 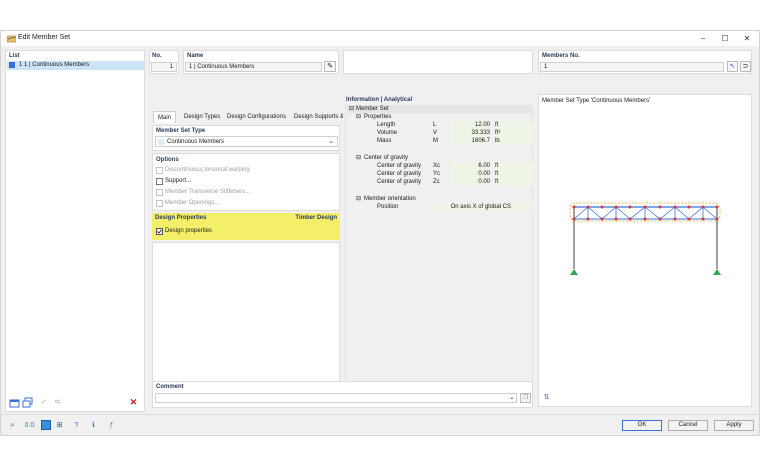 What do you see at coordinates (378, 117) in the screenshot?
I see `properties-label: Properties` at bounding box center [378, 117].